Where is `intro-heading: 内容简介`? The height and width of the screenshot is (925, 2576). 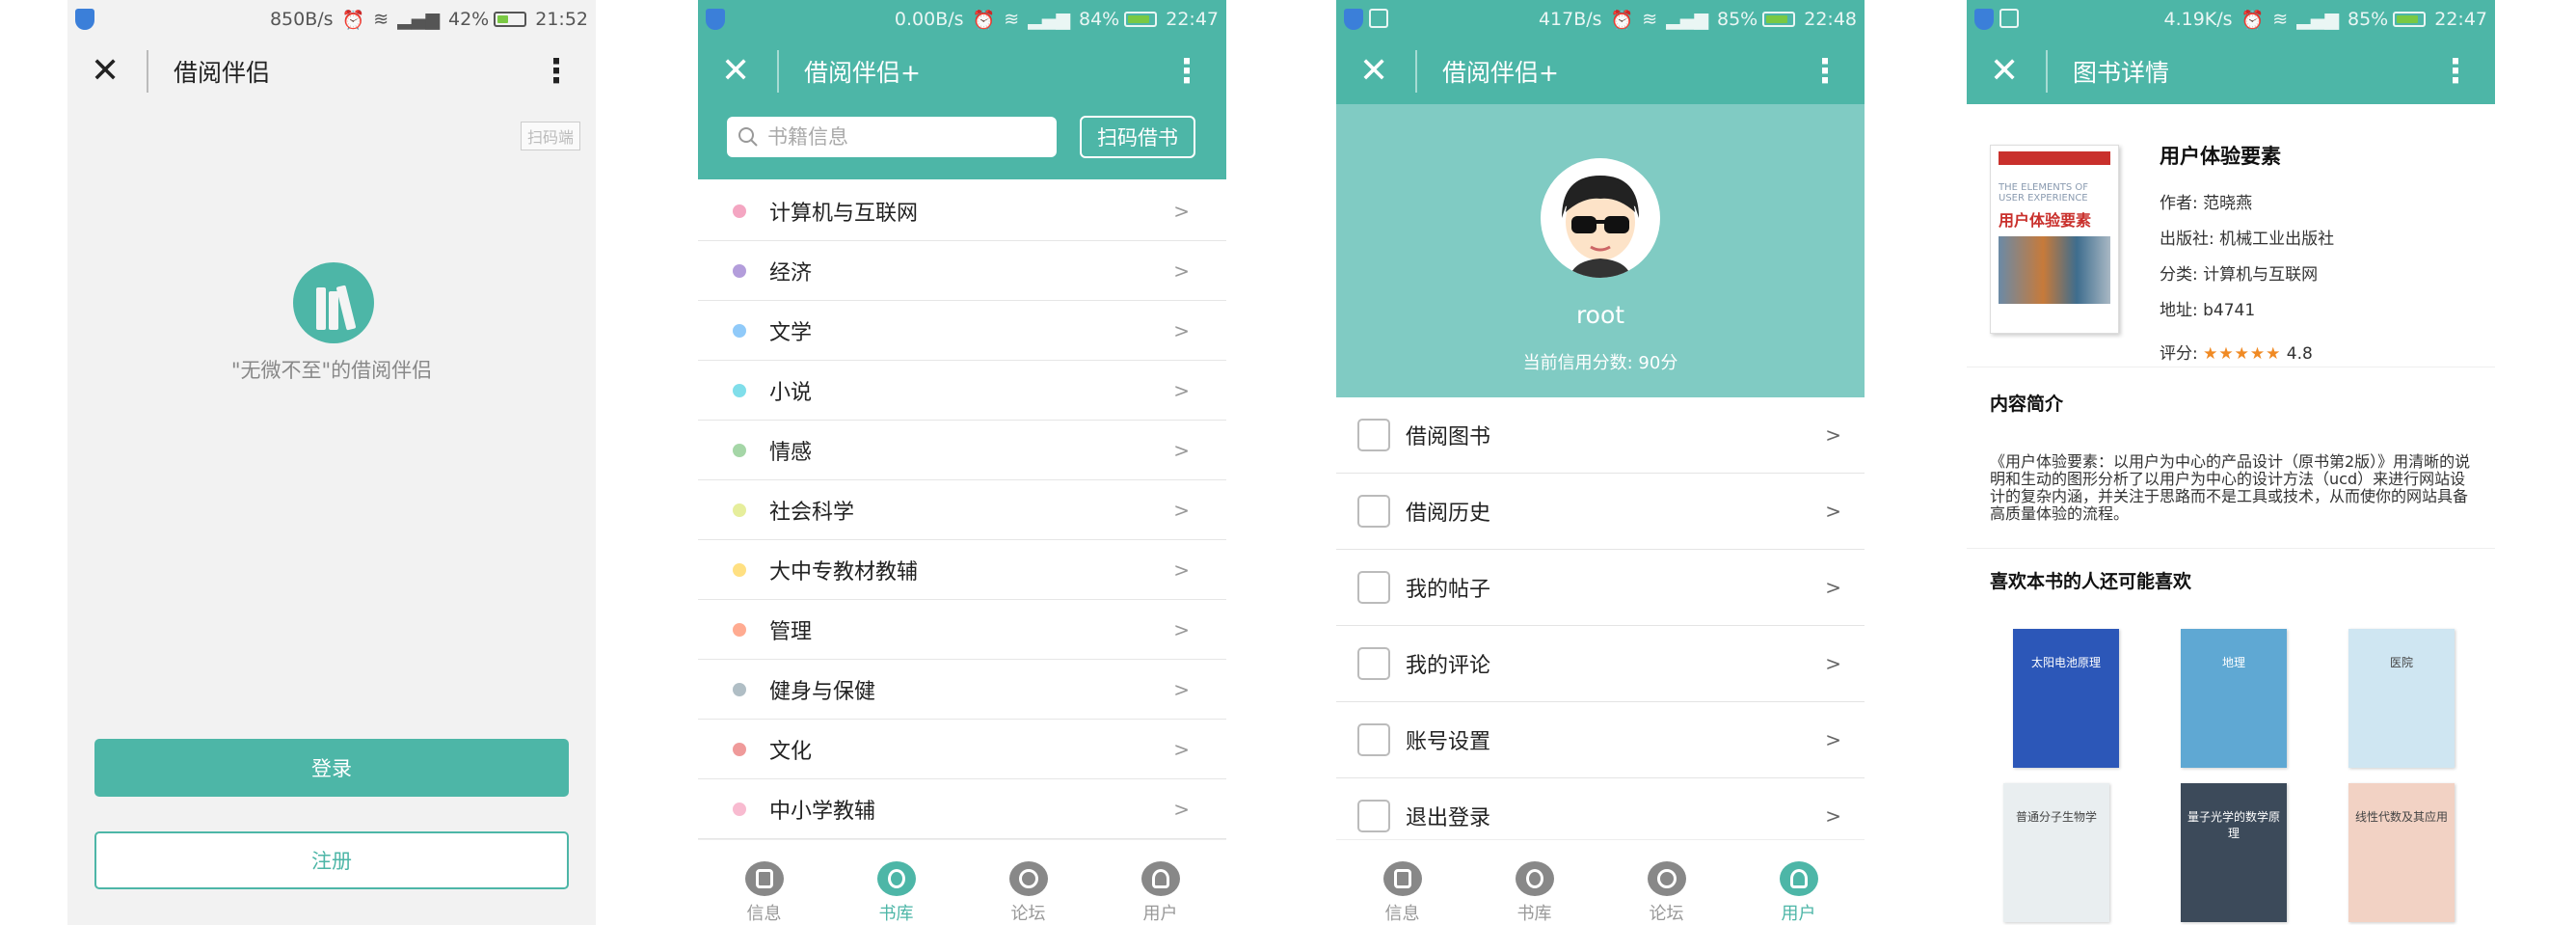
intro-heading: 内容简介 is located at coordinates (2027, 404).